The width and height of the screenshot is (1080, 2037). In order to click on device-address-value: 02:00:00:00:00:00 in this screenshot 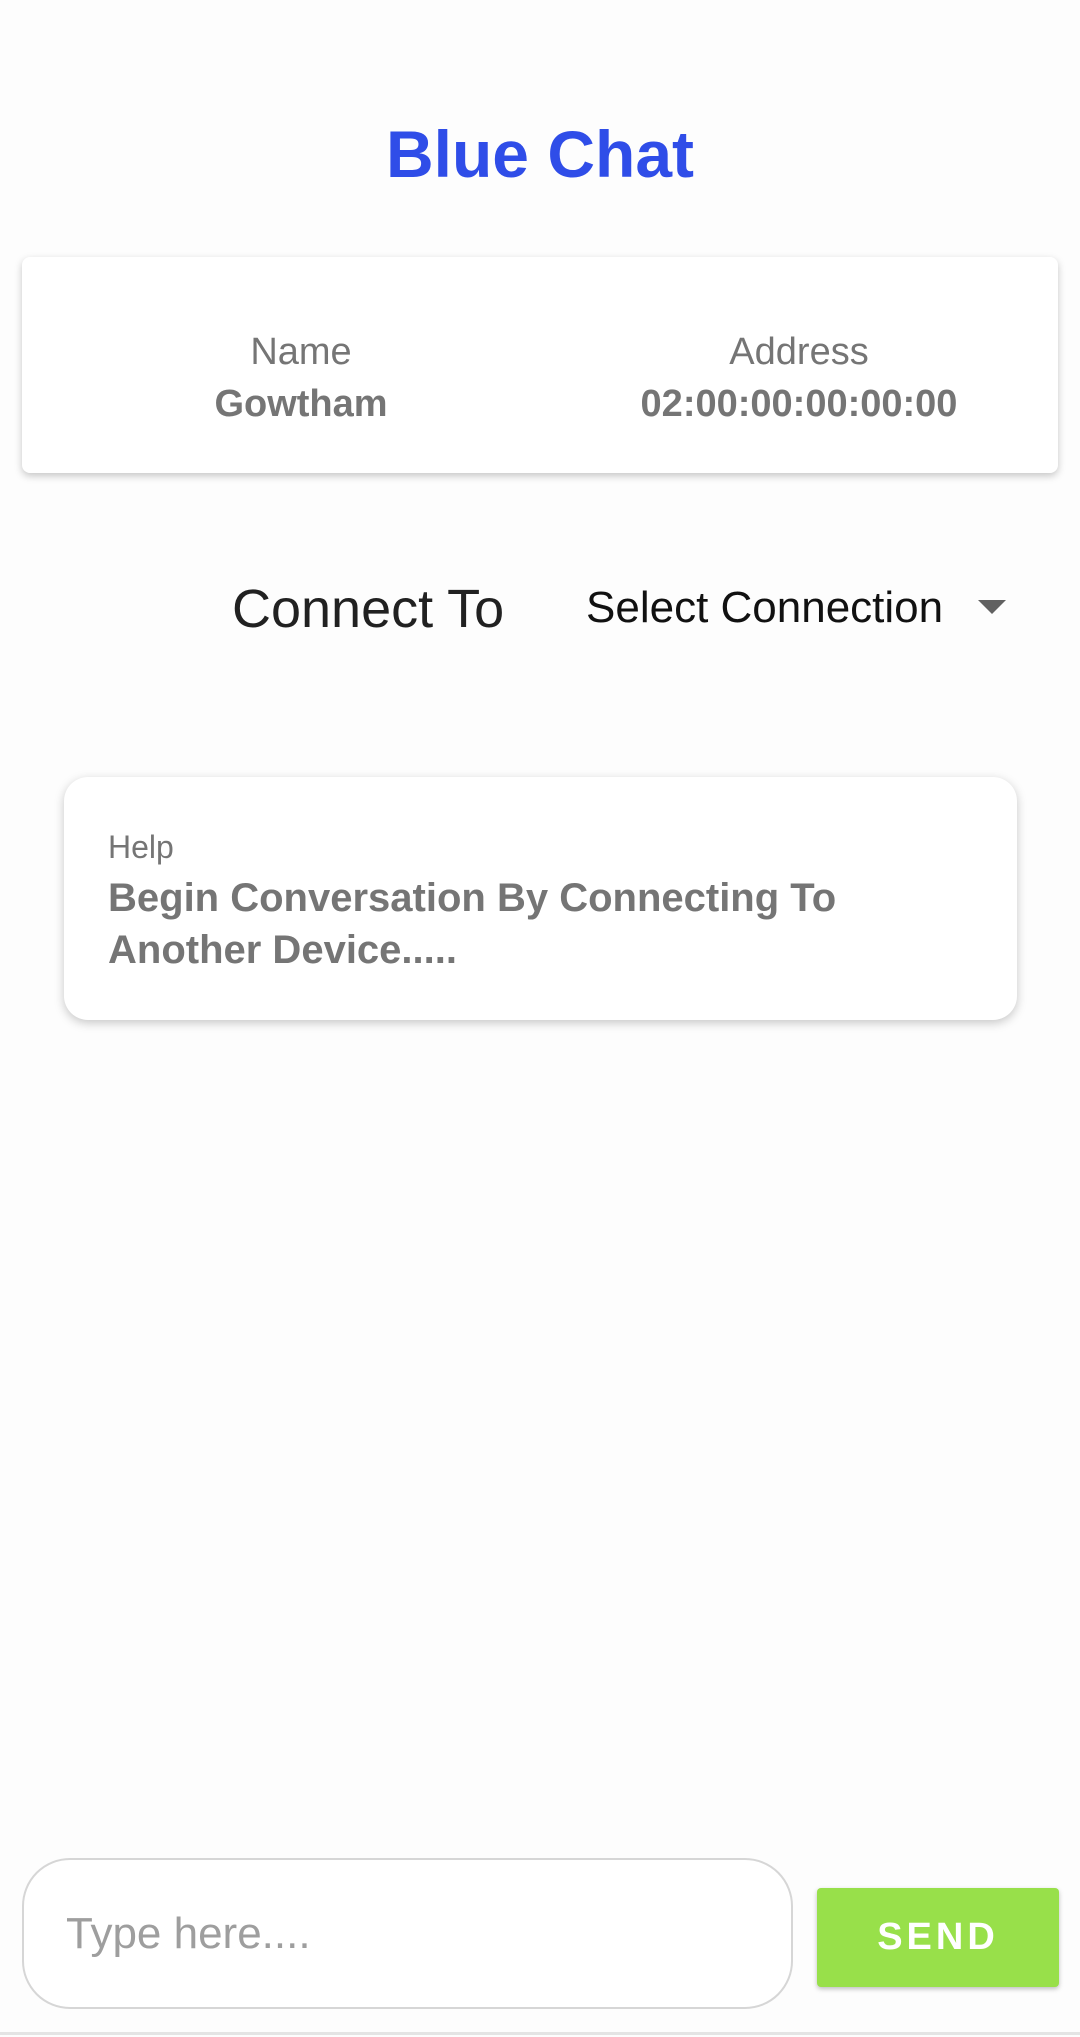, I will do `click(799, 404)`.